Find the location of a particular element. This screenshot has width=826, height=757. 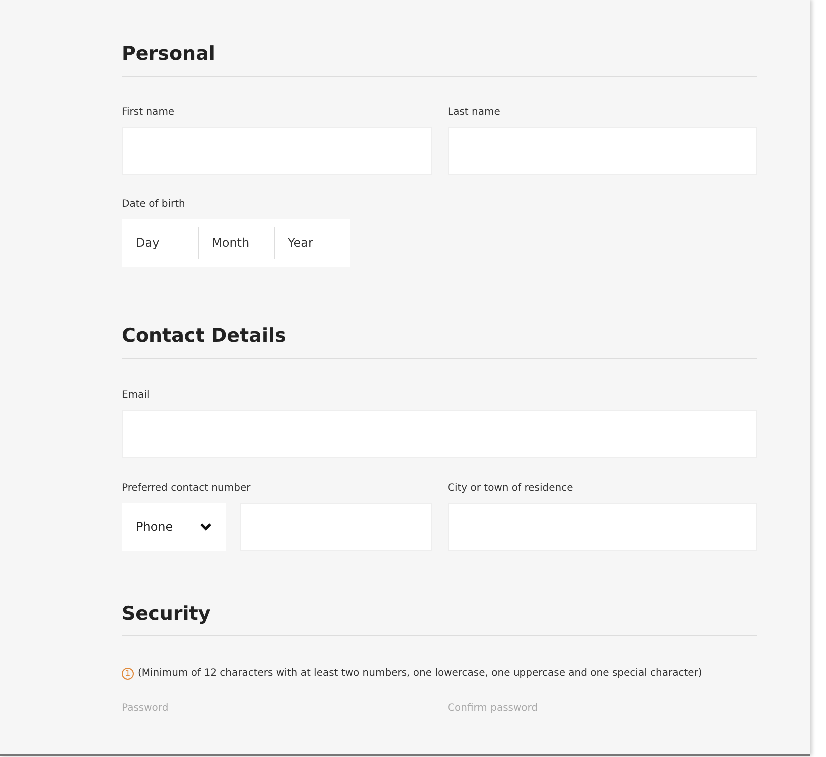

date-part-input: Year is located at coordinates (312, 242).